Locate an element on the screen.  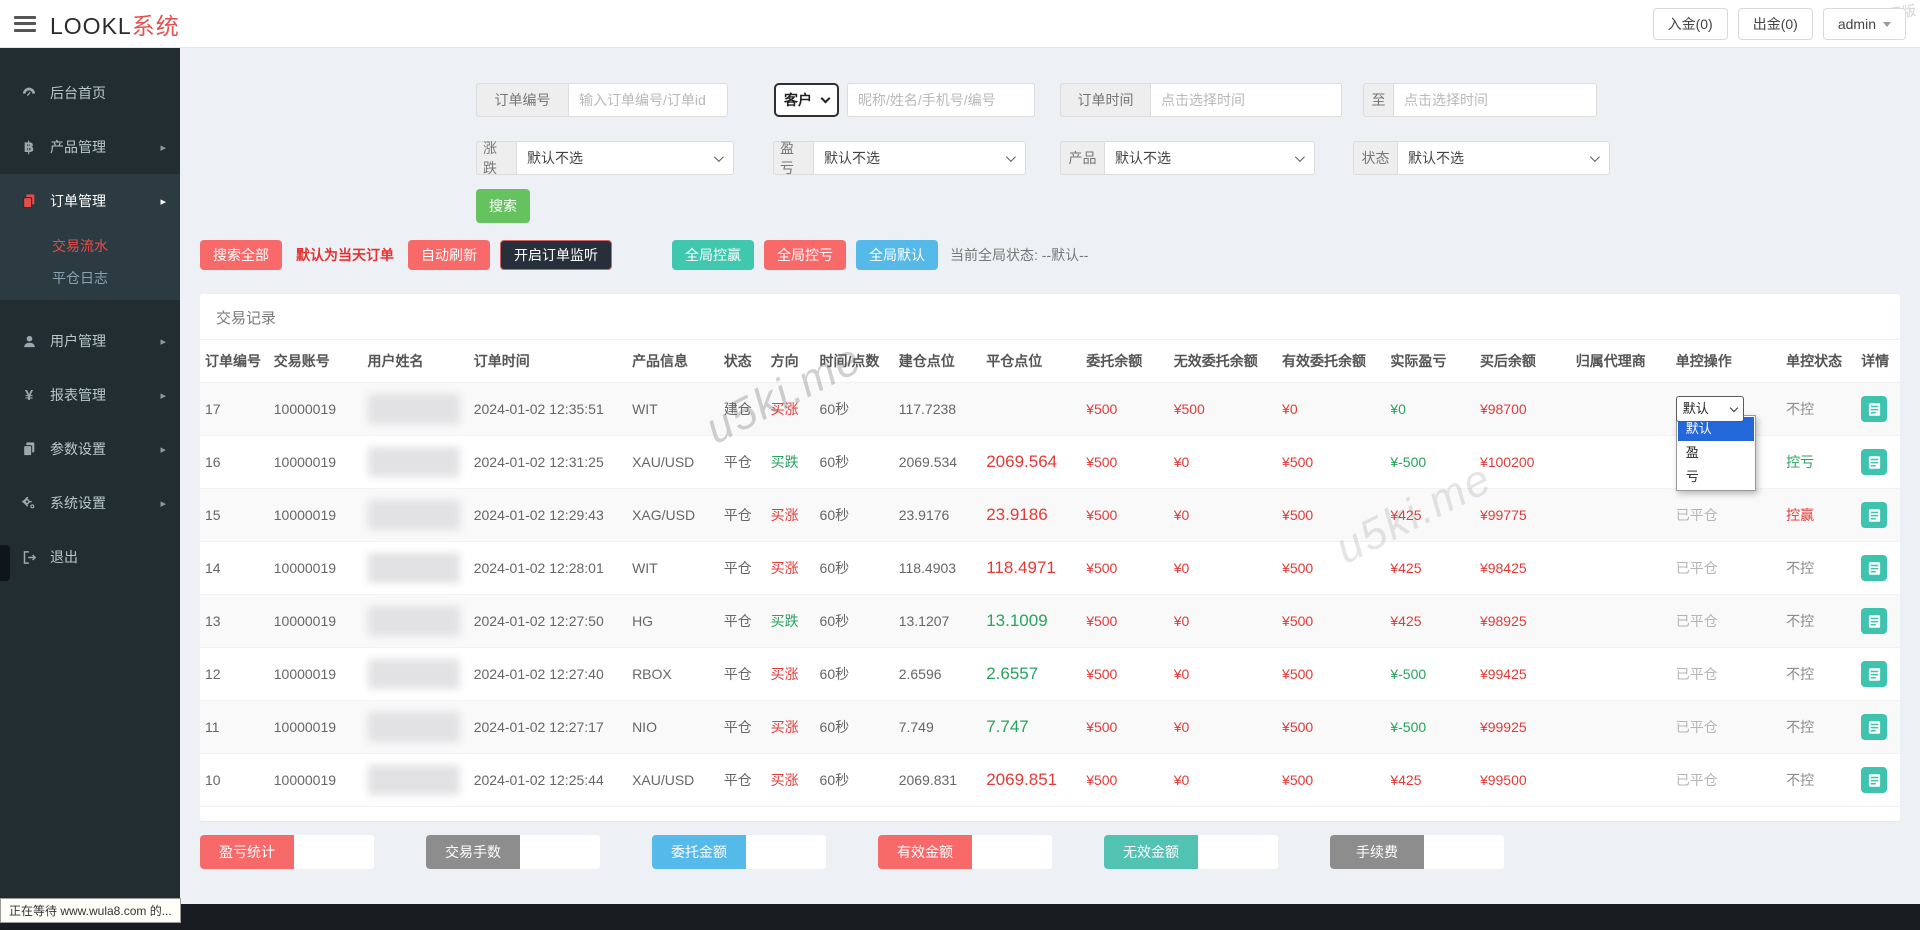
global-lose-button: 全局控亏 is located at coordinates (805, 255).